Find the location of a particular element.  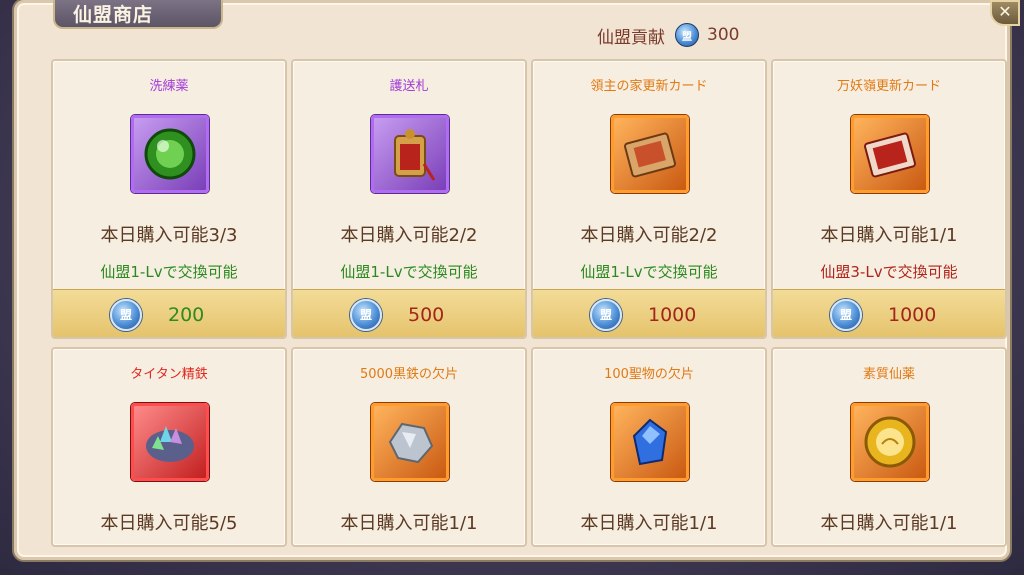

item-price: 500 is located at coordinates (426, 314).